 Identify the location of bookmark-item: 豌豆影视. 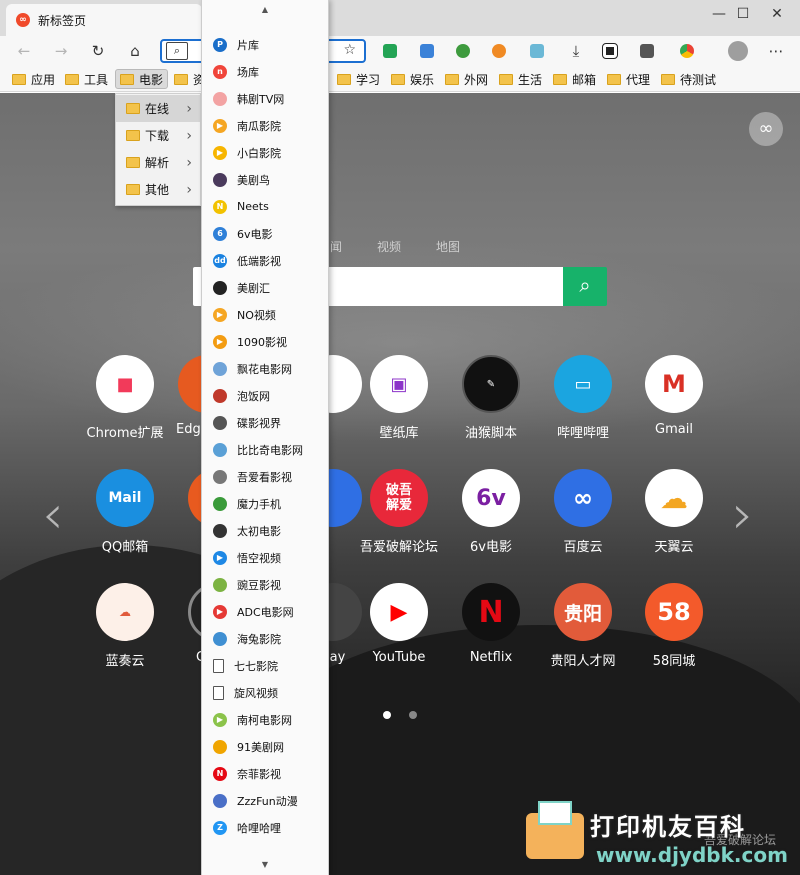
(265, 584).